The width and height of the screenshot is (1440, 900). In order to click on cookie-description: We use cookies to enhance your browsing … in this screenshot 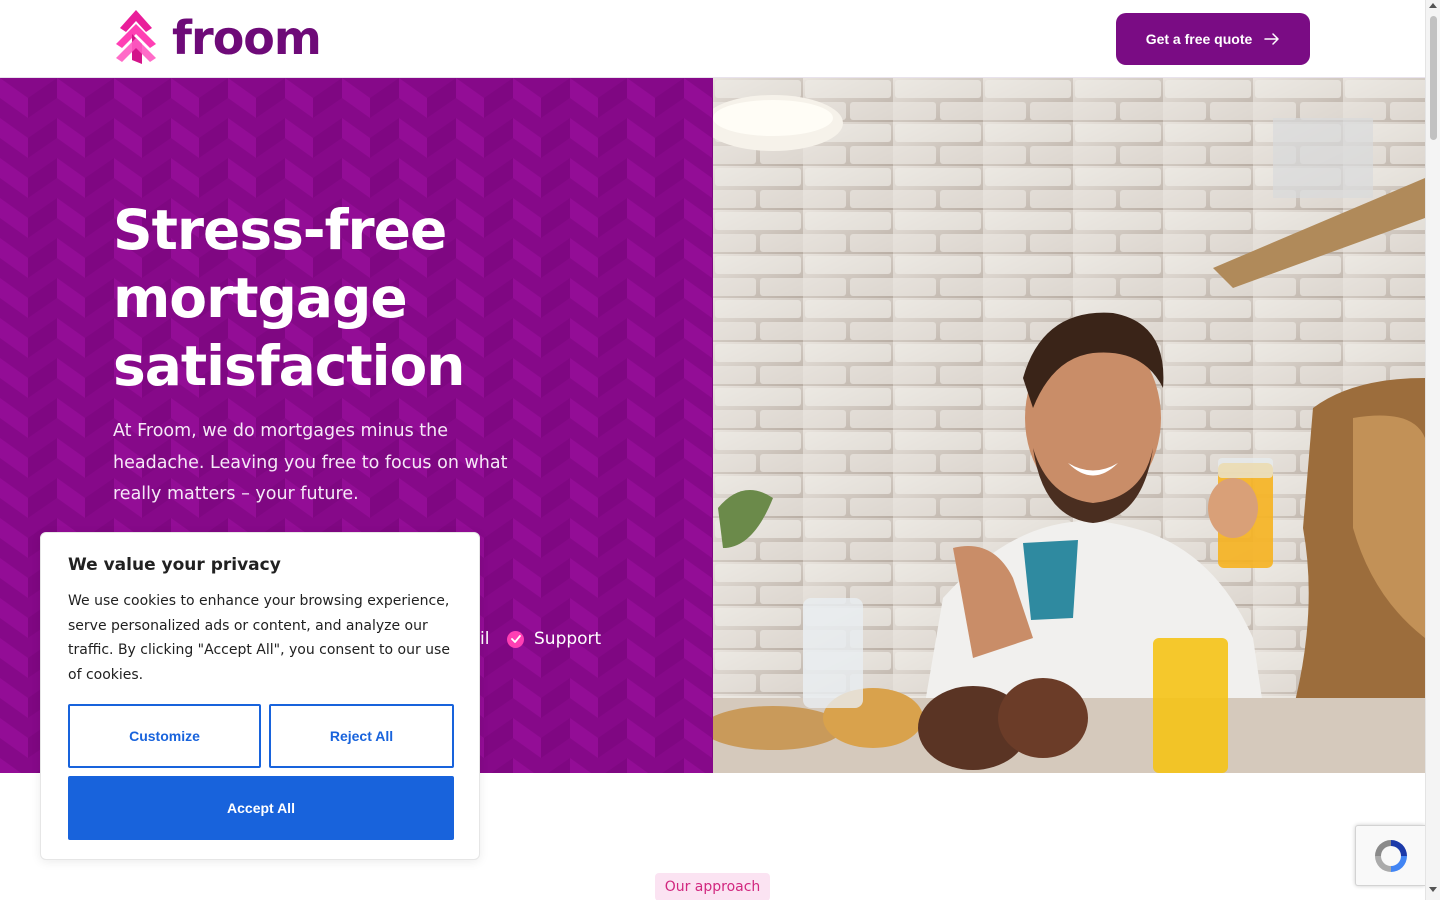, I will do `click(259, 638)`.